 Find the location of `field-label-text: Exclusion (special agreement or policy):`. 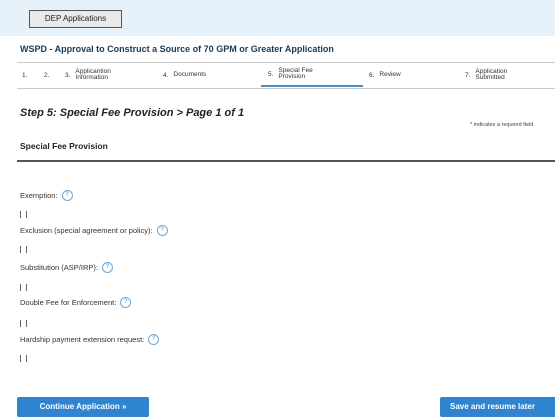

field-label-text: Exclusion (special agreement or policy): is located at coordinates (86, 230).